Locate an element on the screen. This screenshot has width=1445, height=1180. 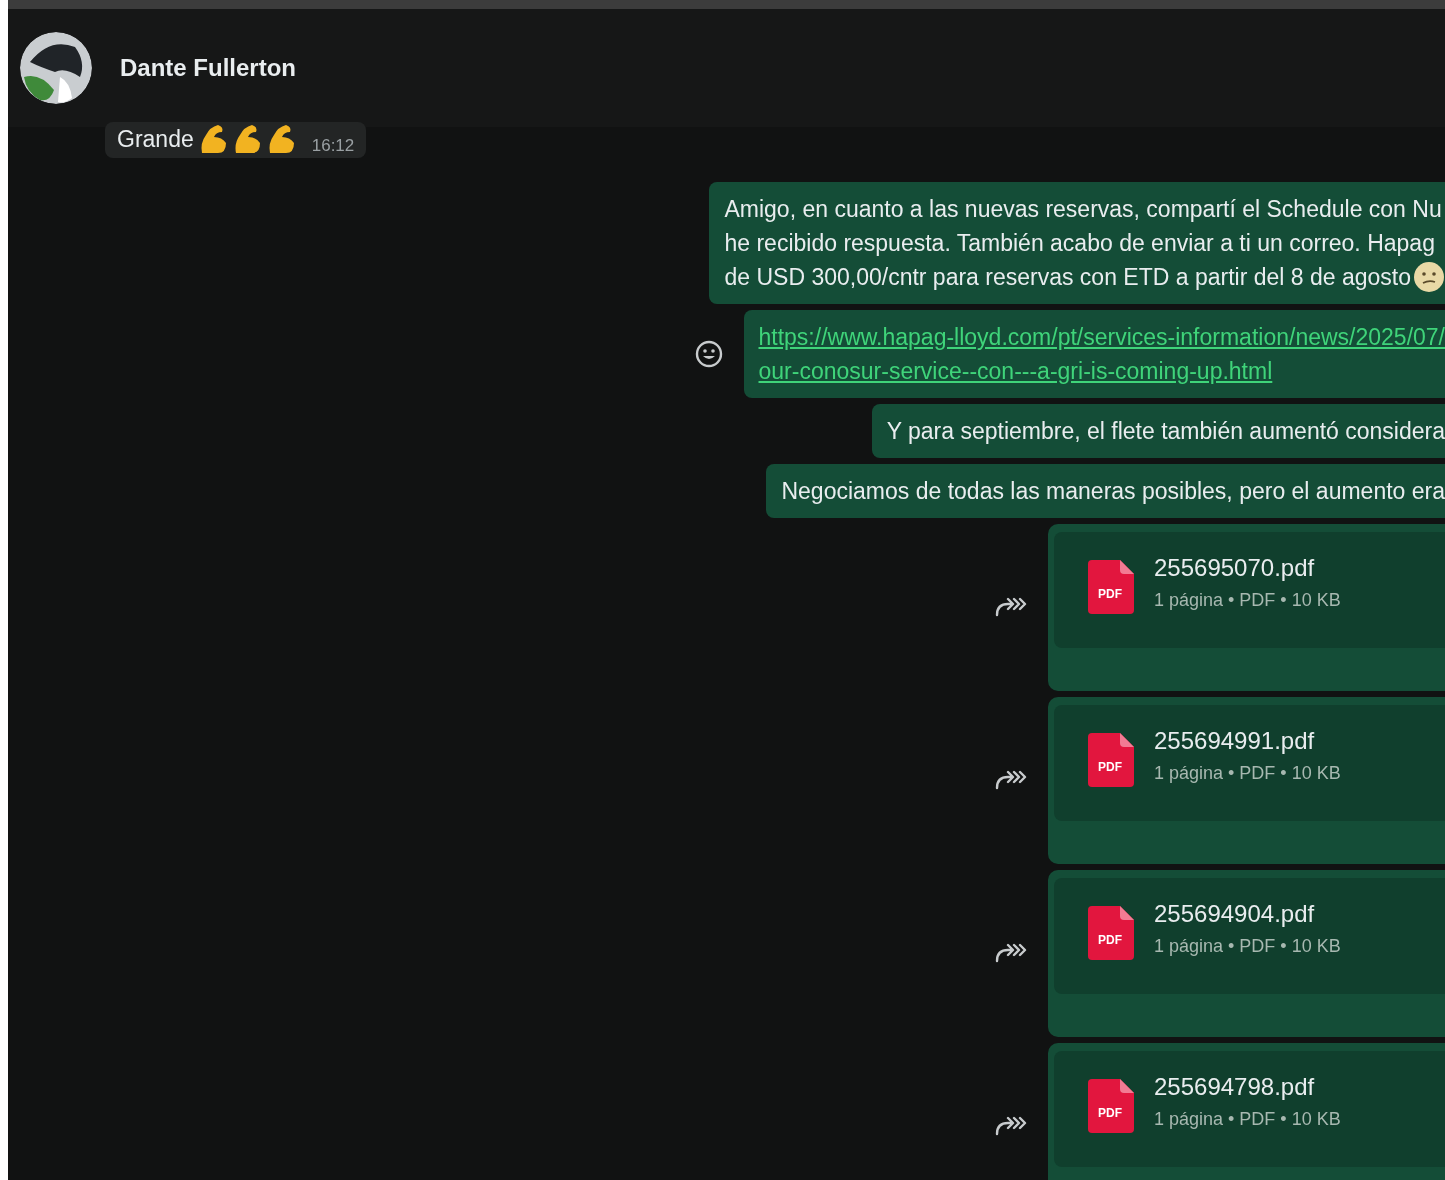
document-bubble: PDF 255694904.pdf 1 página • PDF • 10 KB is located at coordinates (1246, 953).